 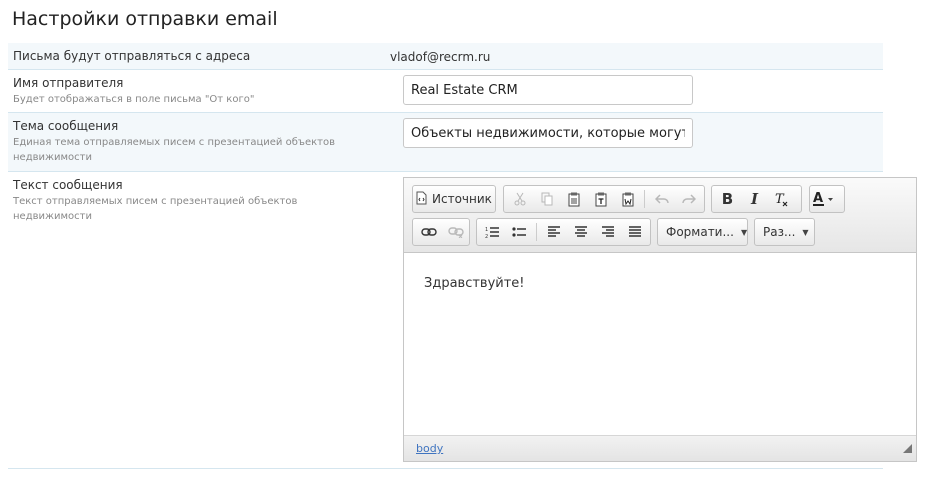 What do you see at coordinates (421, 199) in the screenshot?
I see `source-icon` at bounding box center [421, 199].